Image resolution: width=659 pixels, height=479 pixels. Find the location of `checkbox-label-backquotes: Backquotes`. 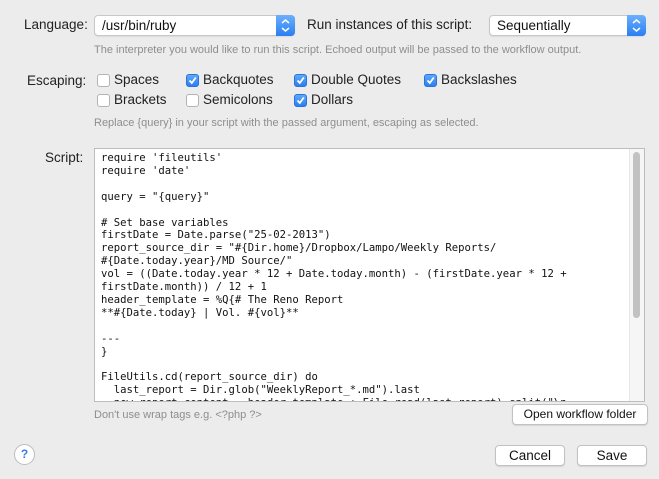

checkbox-label-backquotes: Backquotes is located at coordinates (238, 79).